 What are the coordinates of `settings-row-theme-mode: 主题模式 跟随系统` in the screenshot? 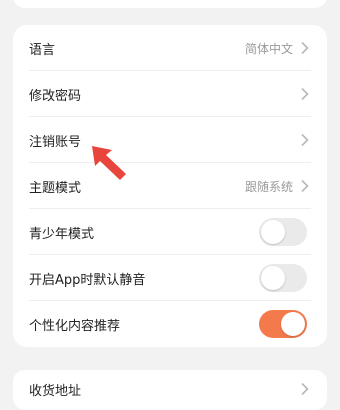 It's located at (170, 186).